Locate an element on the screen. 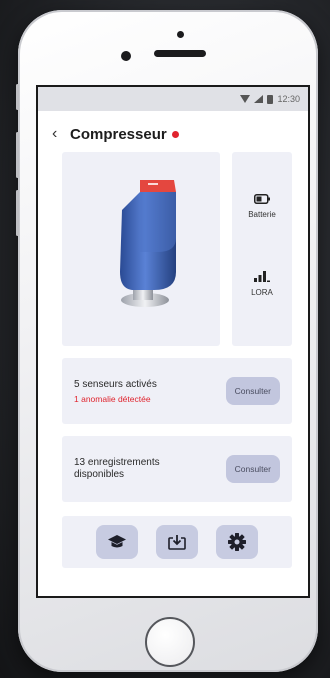  signal-bars-icon is located at coordinates (262, 276).